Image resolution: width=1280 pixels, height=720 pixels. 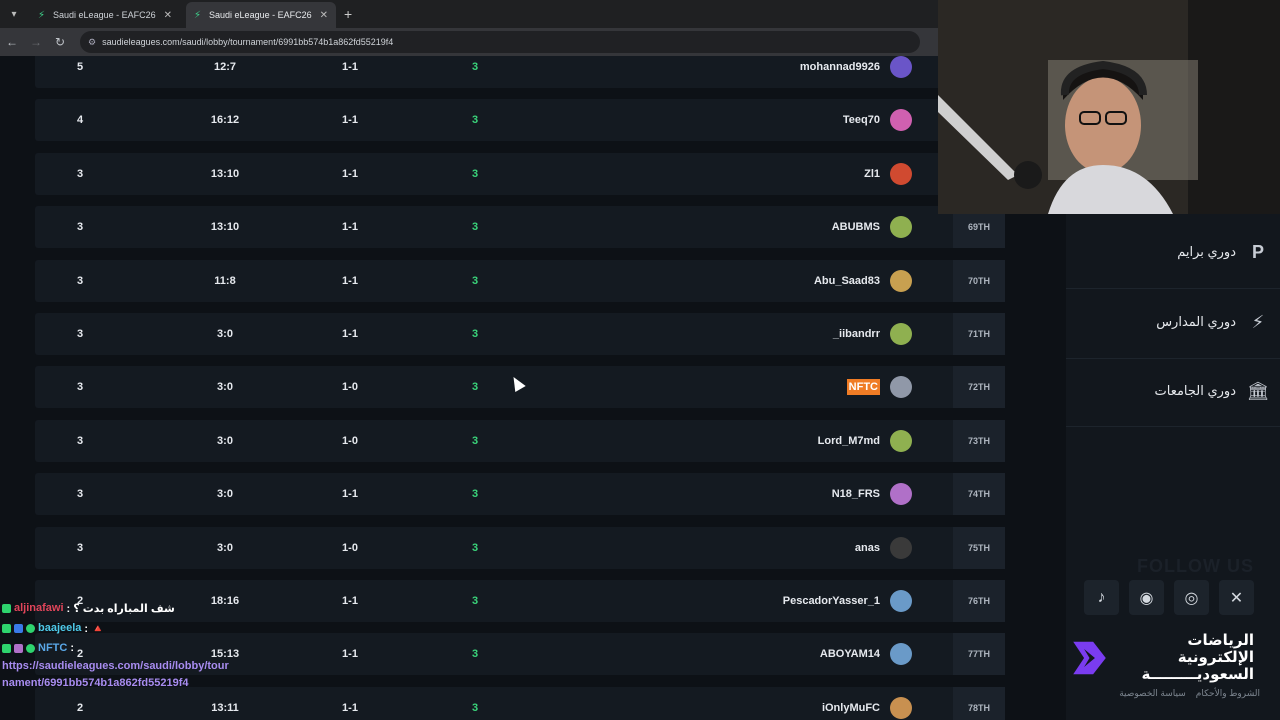 What do you see at coordinates (1189, 693) in the screenshot?
I see `footer-links: سياسة الخصوصية الشروط والأحكام` at bounding box center [1189, 693].